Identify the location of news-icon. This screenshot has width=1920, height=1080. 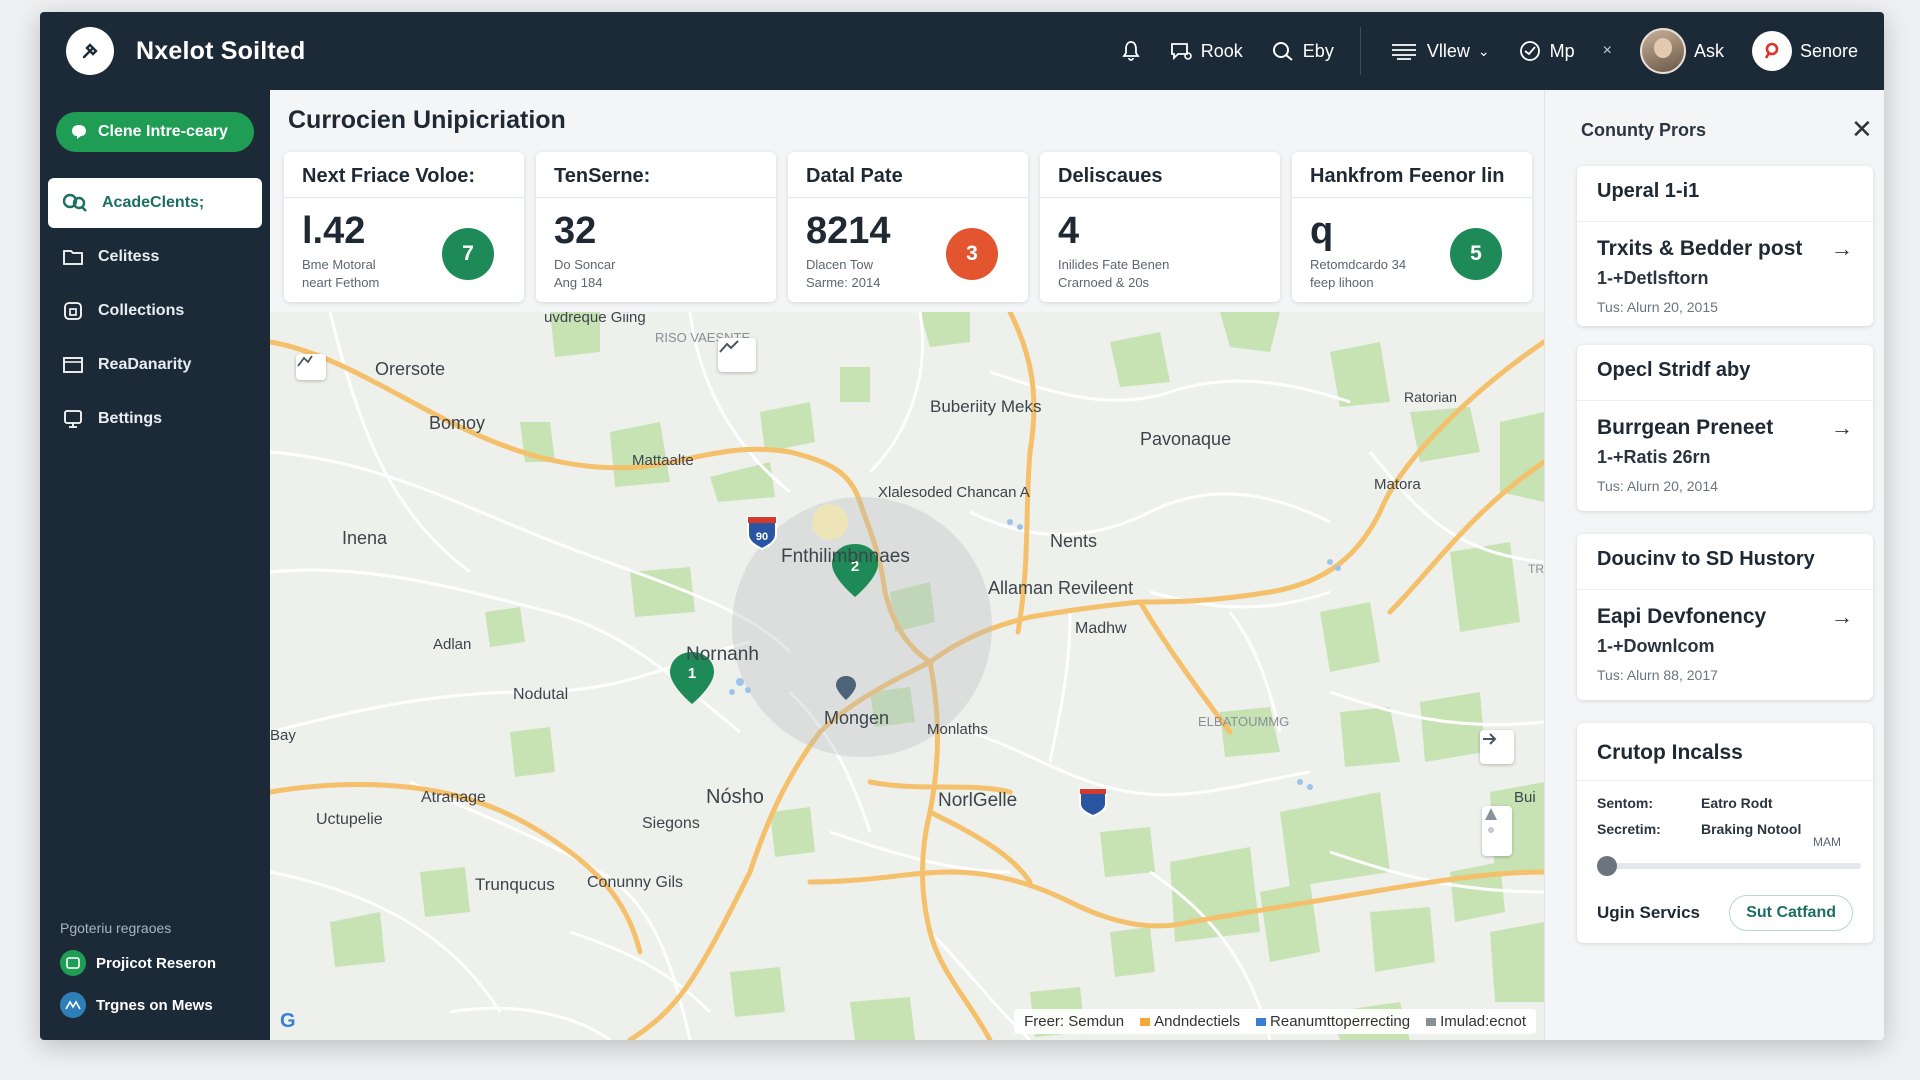
(73, 1005).